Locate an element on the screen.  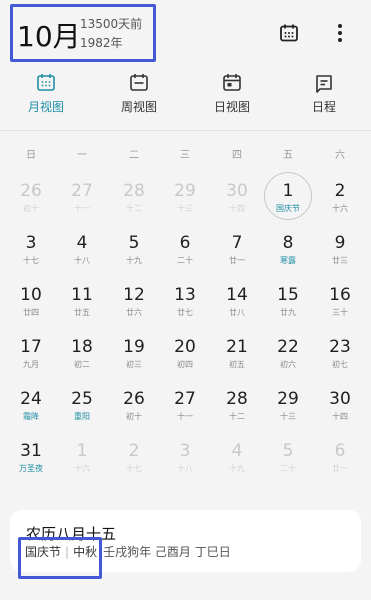
lunar-day-label: 廿九 is located at coordinates (288, 312).